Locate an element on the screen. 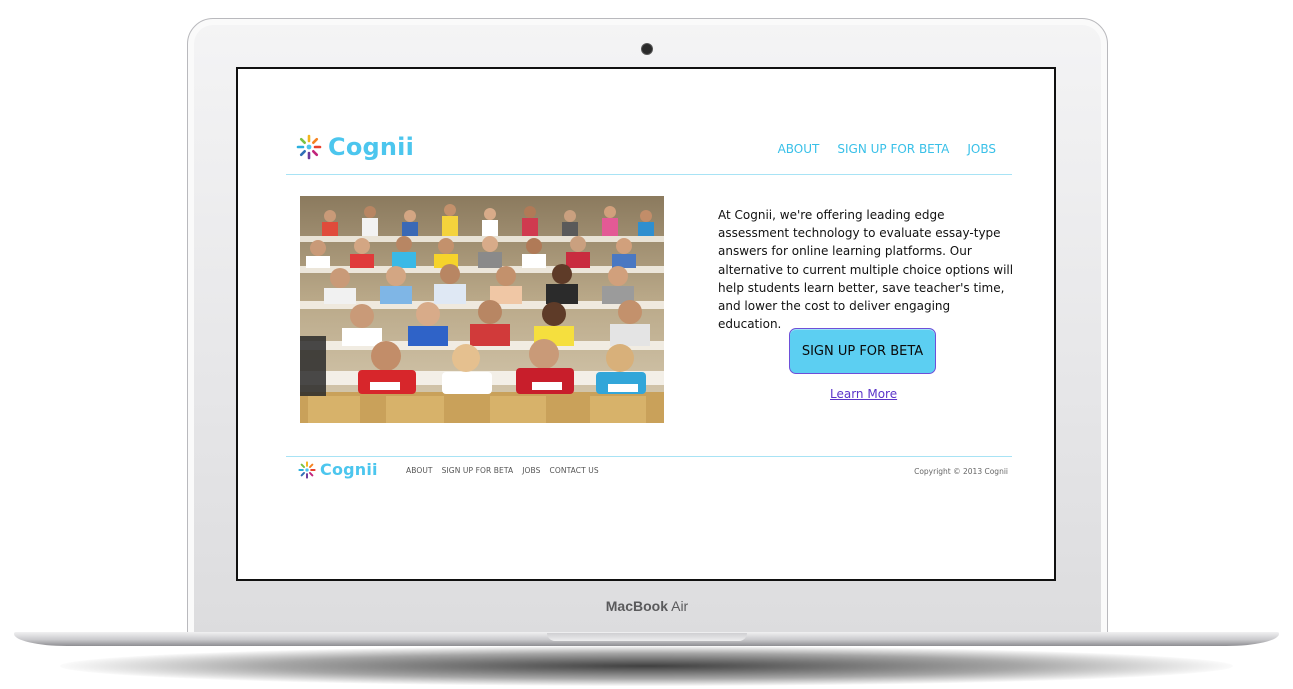 This screenshot has width=1293, height=689. header-logo: Cognii is located at coordinates (355, 147).